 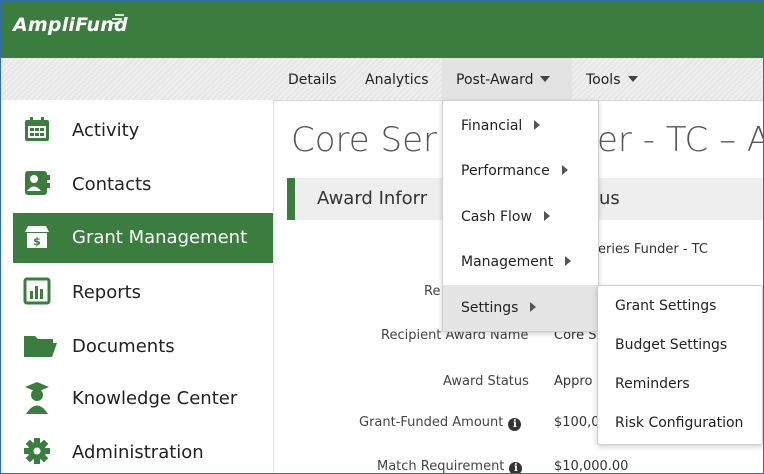 What do you see at coordinates (37, 183) in the screenshot?
I see `contact-card-icon` at bounding box center [37, 183].